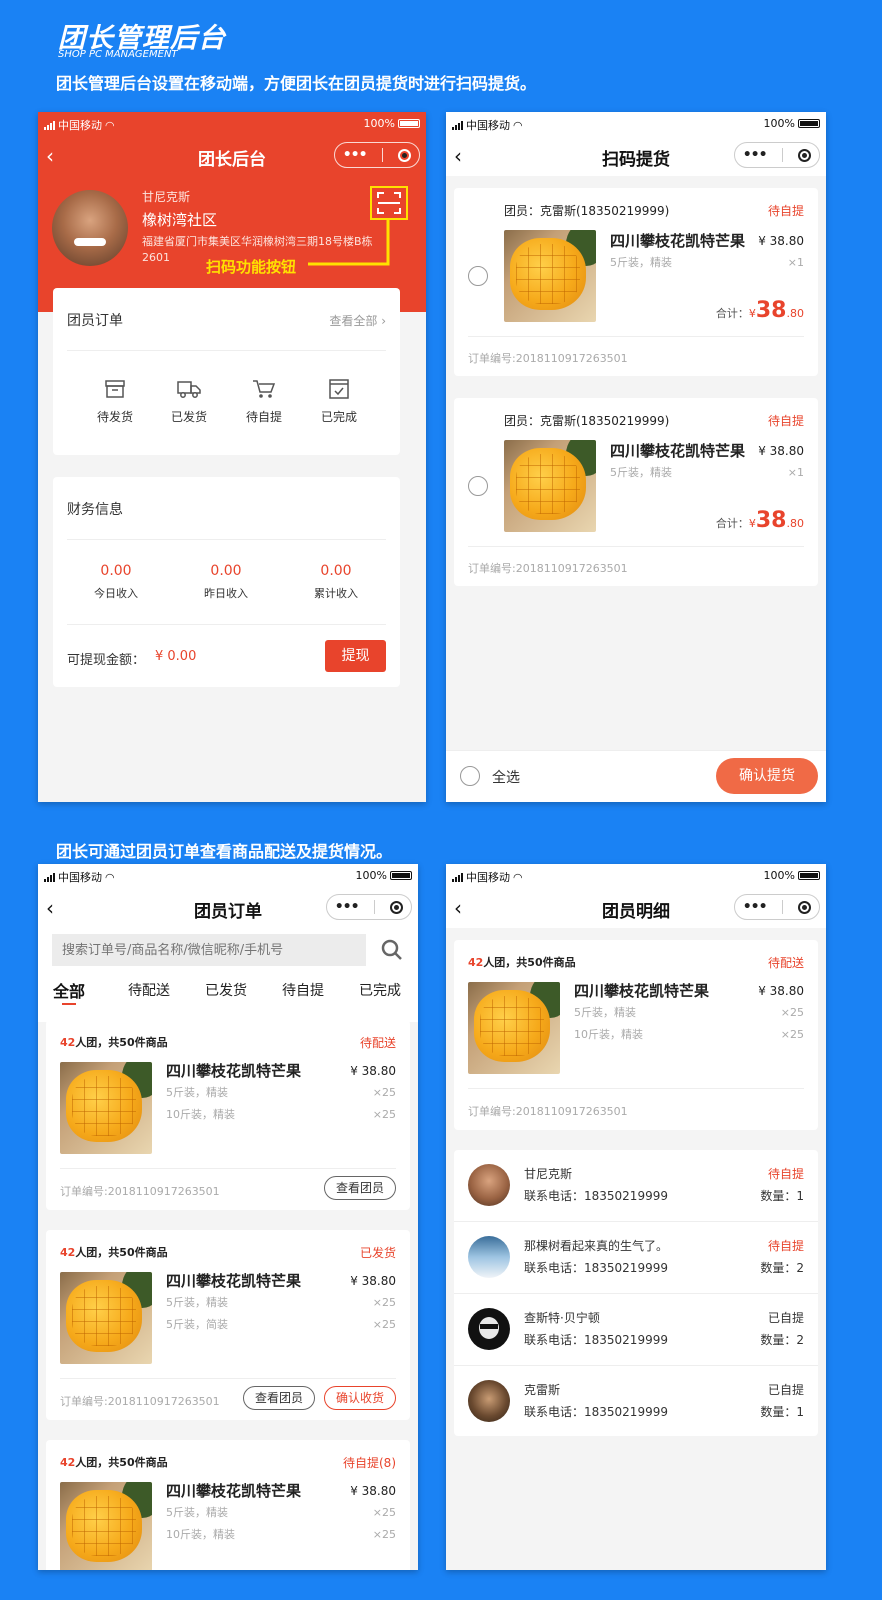  Describe the element at coordinates (263, 417) in the screenshot. I see `order-status-label: 待自提` at that location.